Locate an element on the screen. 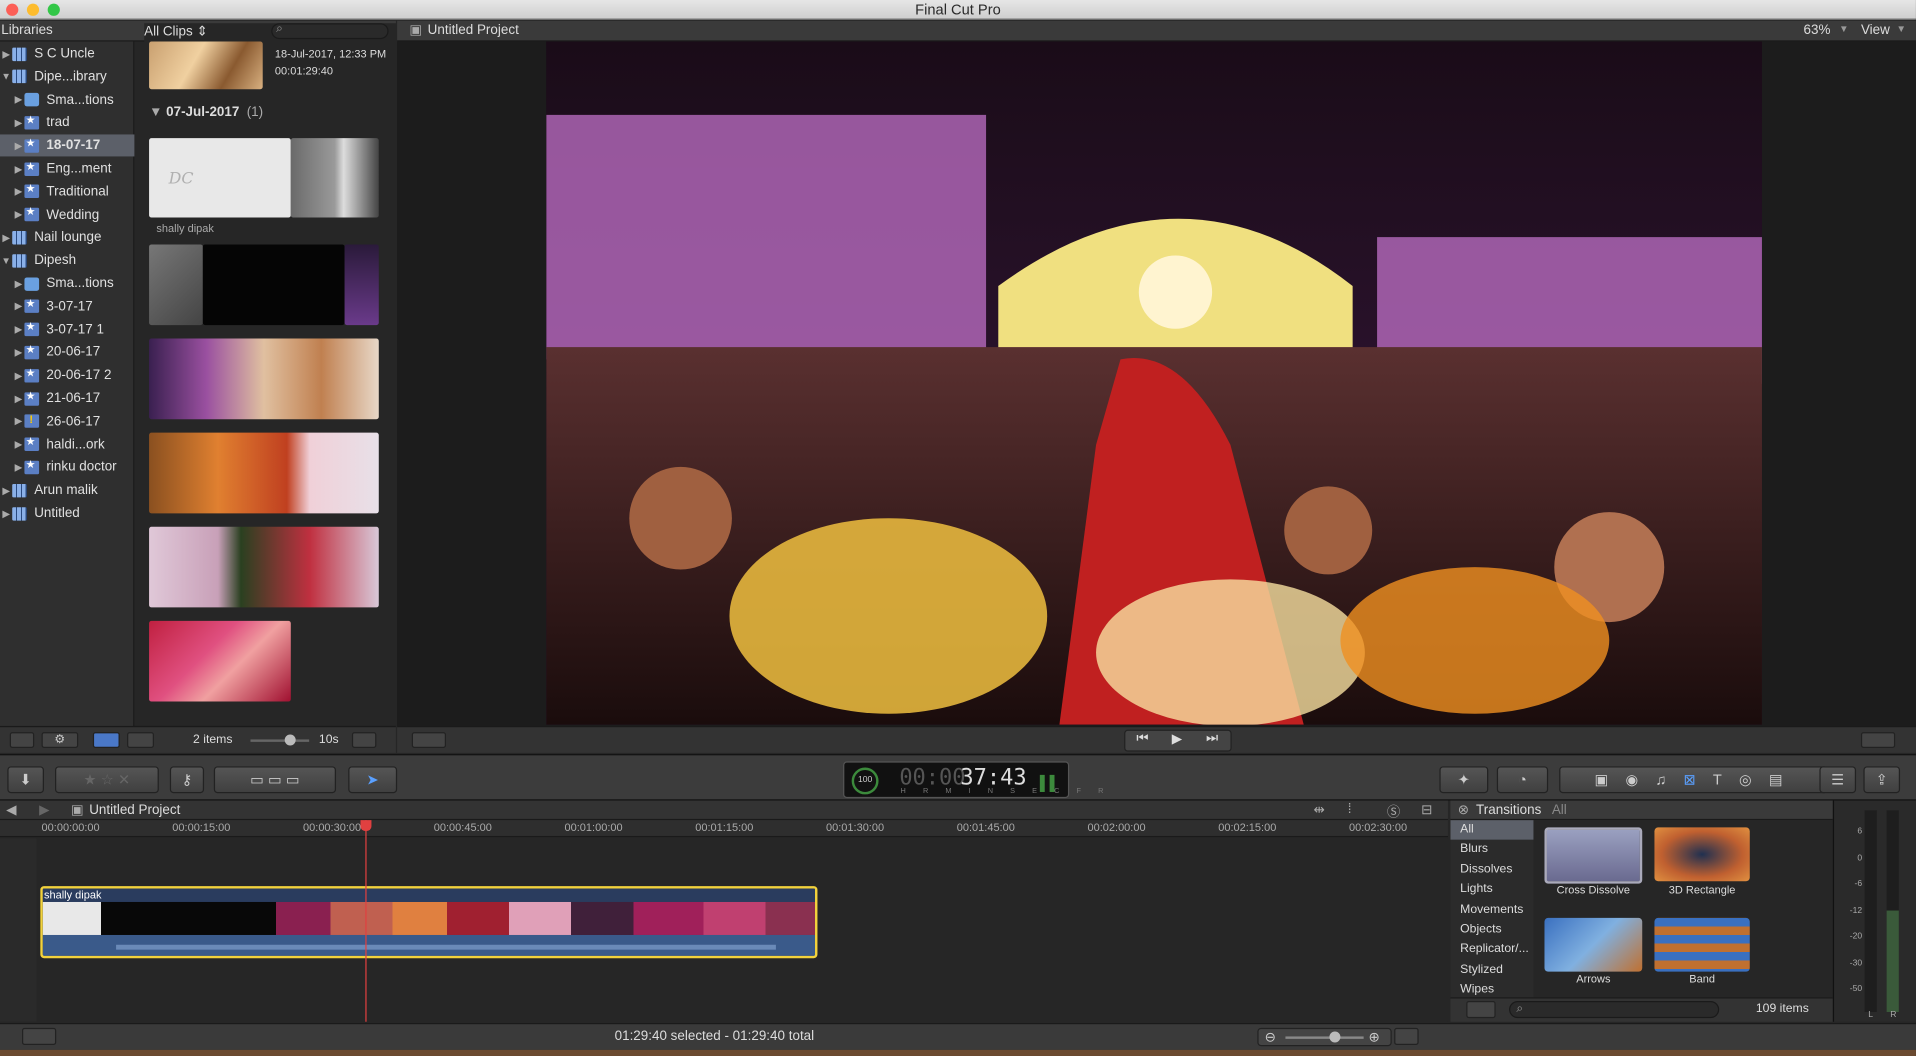 This screenshot has height=1056, width=1916. library-item: ▶ 21-06-17 is located at coordinates (67, 398).